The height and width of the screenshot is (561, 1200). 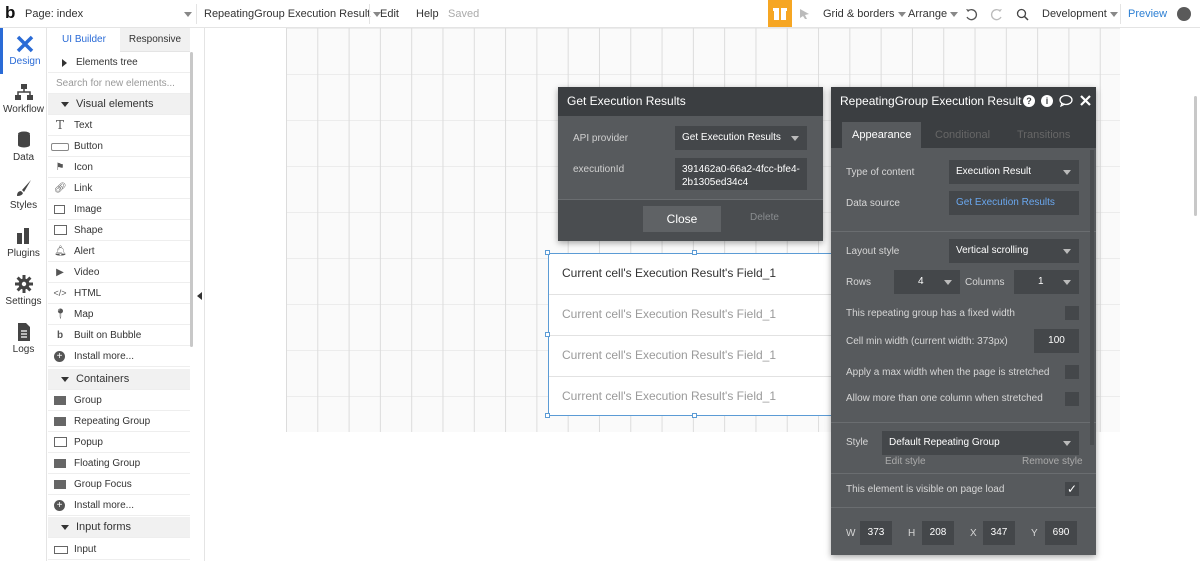 What do you see at coordinates (119, 125) in the screenshot?
I see `element-text: T Text` at bounding box center [119, 125].